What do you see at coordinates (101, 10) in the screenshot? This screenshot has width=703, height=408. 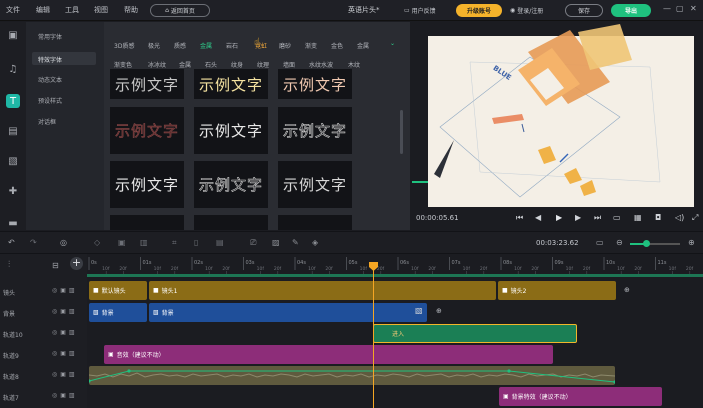 I see `menu-view: 视图` at bounding box center [101, 10].